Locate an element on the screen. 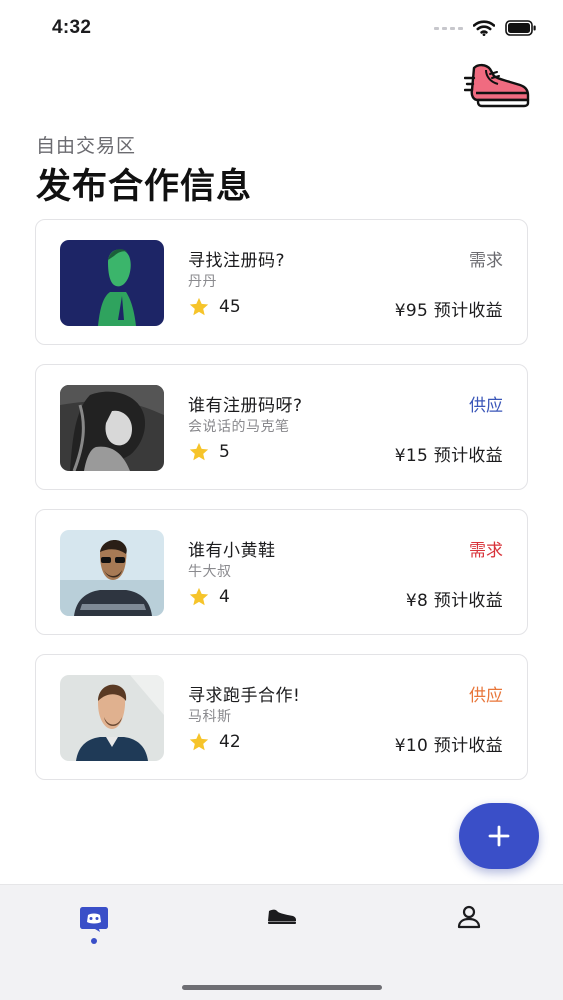  profile-icon is located at coordinates (469, 917).